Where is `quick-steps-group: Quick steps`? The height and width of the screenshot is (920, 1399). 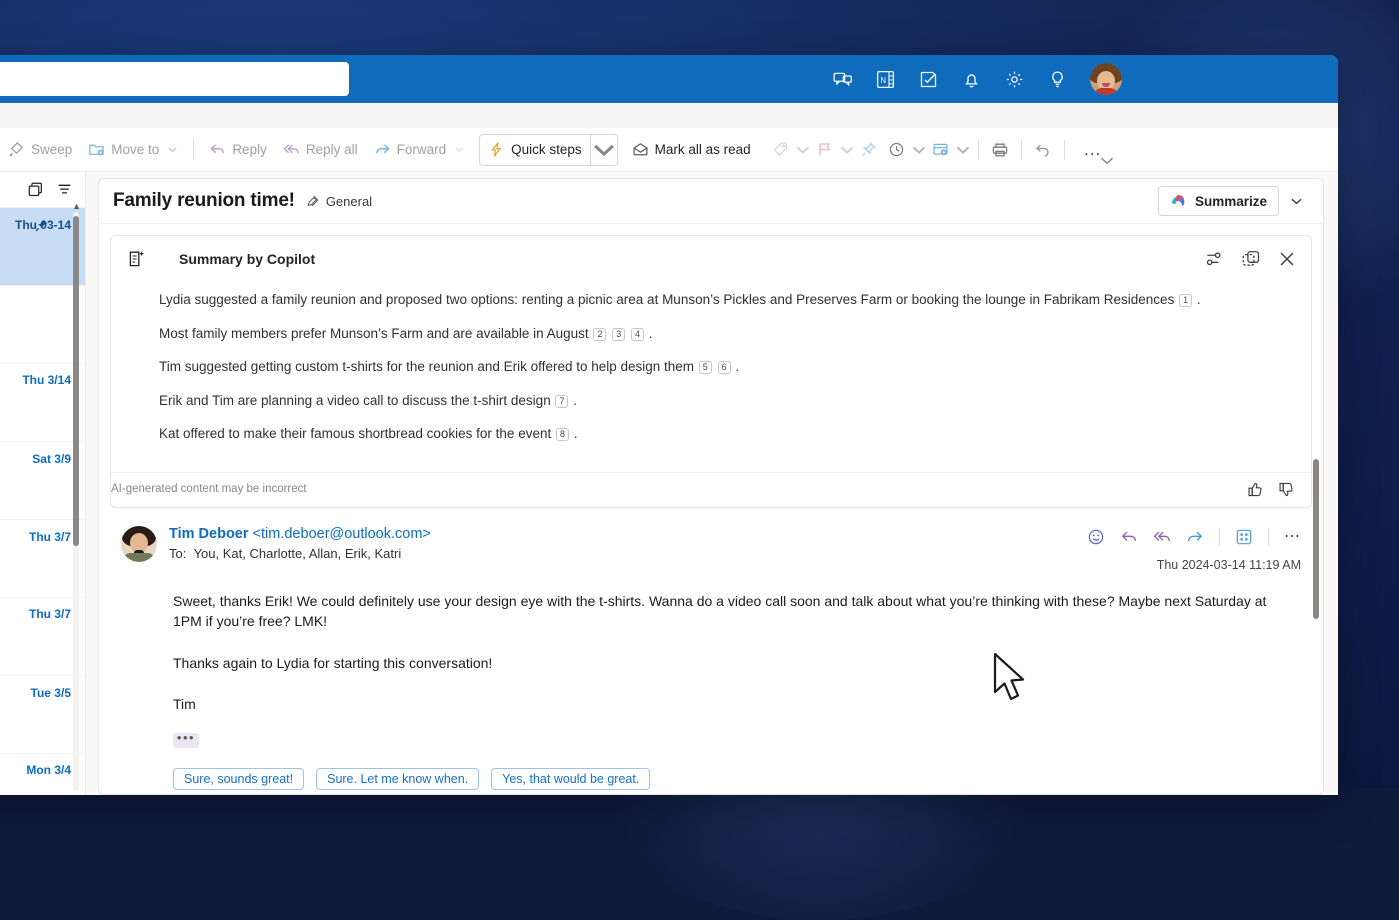
quick-steps-group: Quick steps is located at coordinates (548, 149).